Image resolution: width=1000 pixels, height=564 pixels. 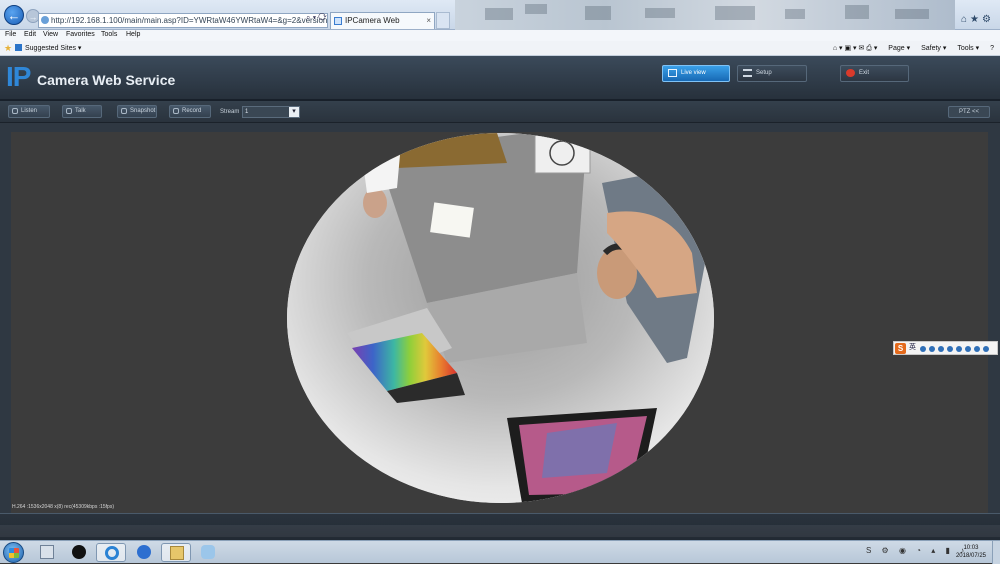 I want to click on browser-right-icons: ⌂★⚙, so click(x=977, y=19).